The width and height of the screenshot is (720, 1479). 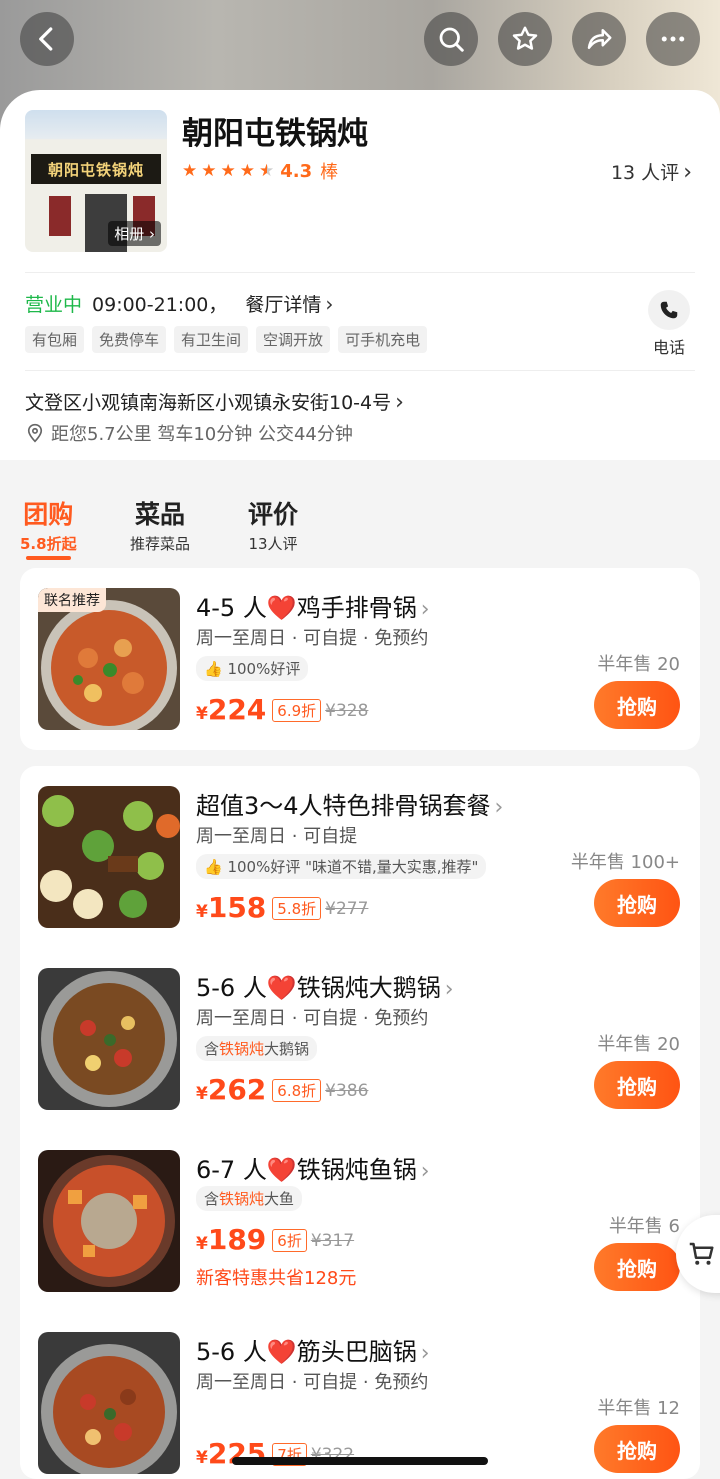 I want to click on tab-dishes: 菜品 推荐菜品, so click(x=160, y=524).